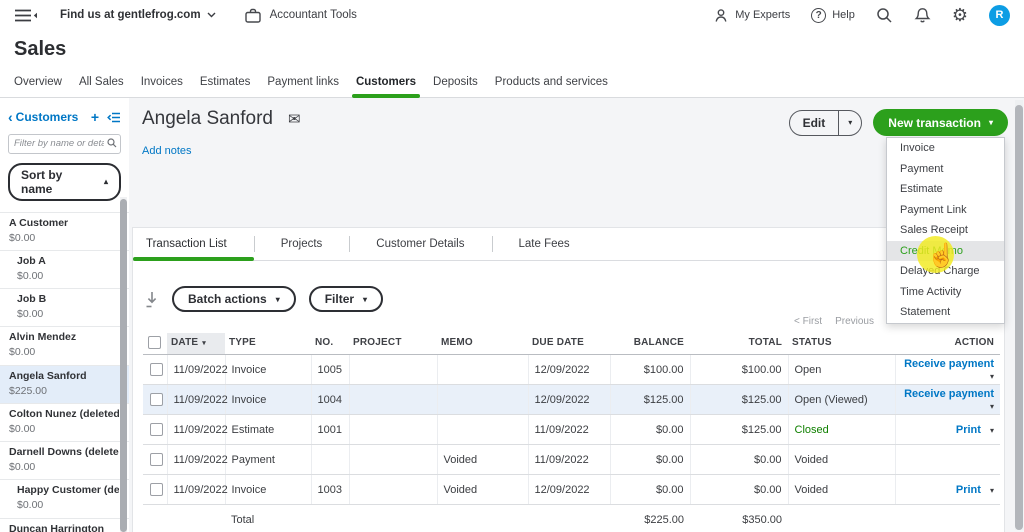 The image size is (1024, 532). I want to click on transaction-menu-item: Invoice, so click(945, 148).